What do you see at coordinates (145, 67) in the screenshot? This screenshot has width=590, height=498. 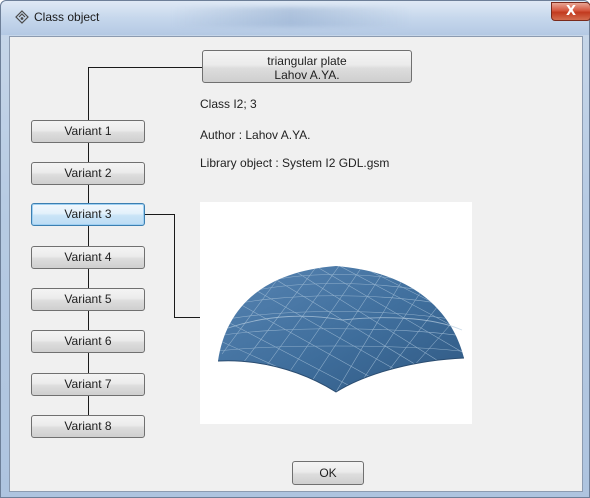 I see `connector-header-h` at bounding box center [145, 67].